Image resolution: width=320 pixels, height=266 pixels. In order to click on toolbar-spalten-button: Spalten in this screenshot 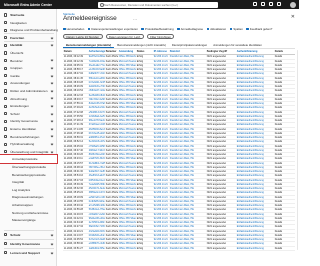, I will do `click(236, 29)`.